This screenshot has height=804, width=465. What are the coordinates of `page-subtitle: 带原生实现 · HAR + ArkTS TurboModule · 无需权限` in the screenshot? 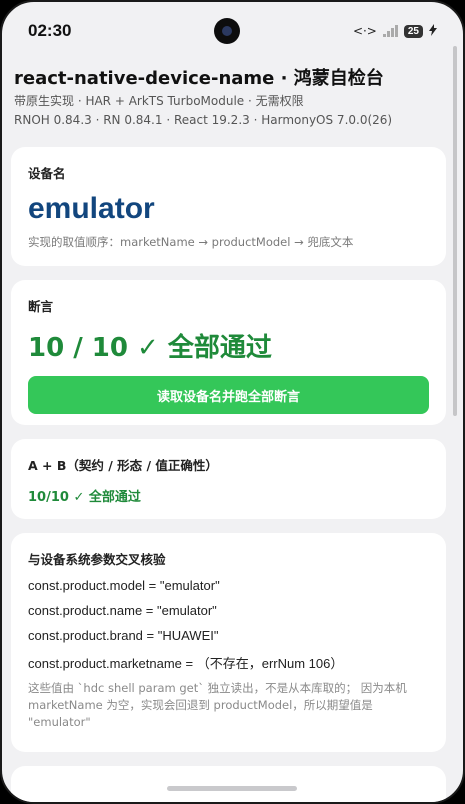 It's located at (159, 101).